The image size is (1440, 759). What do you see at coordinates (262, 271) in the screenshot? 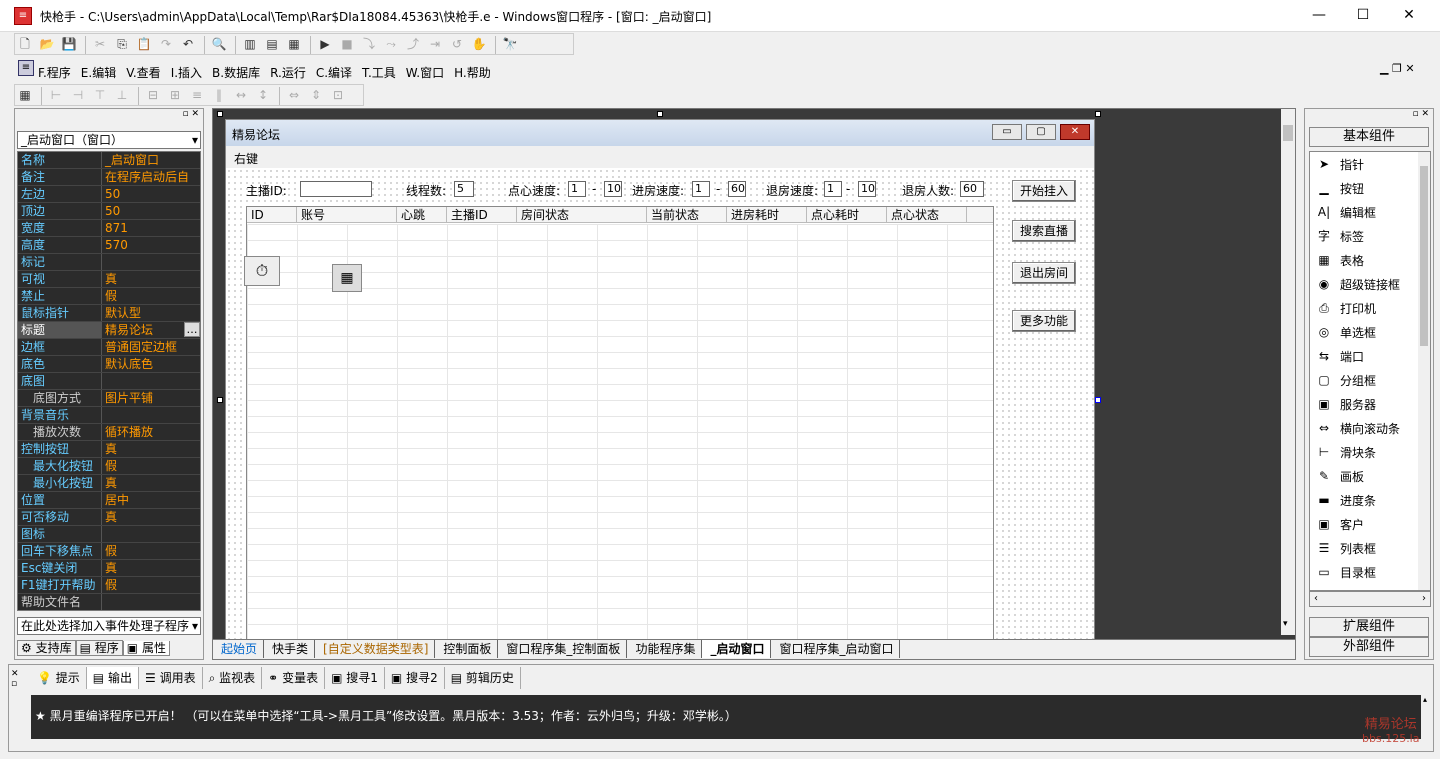
I see `timer-icon: ⏱` at bounding box center [262, 271].